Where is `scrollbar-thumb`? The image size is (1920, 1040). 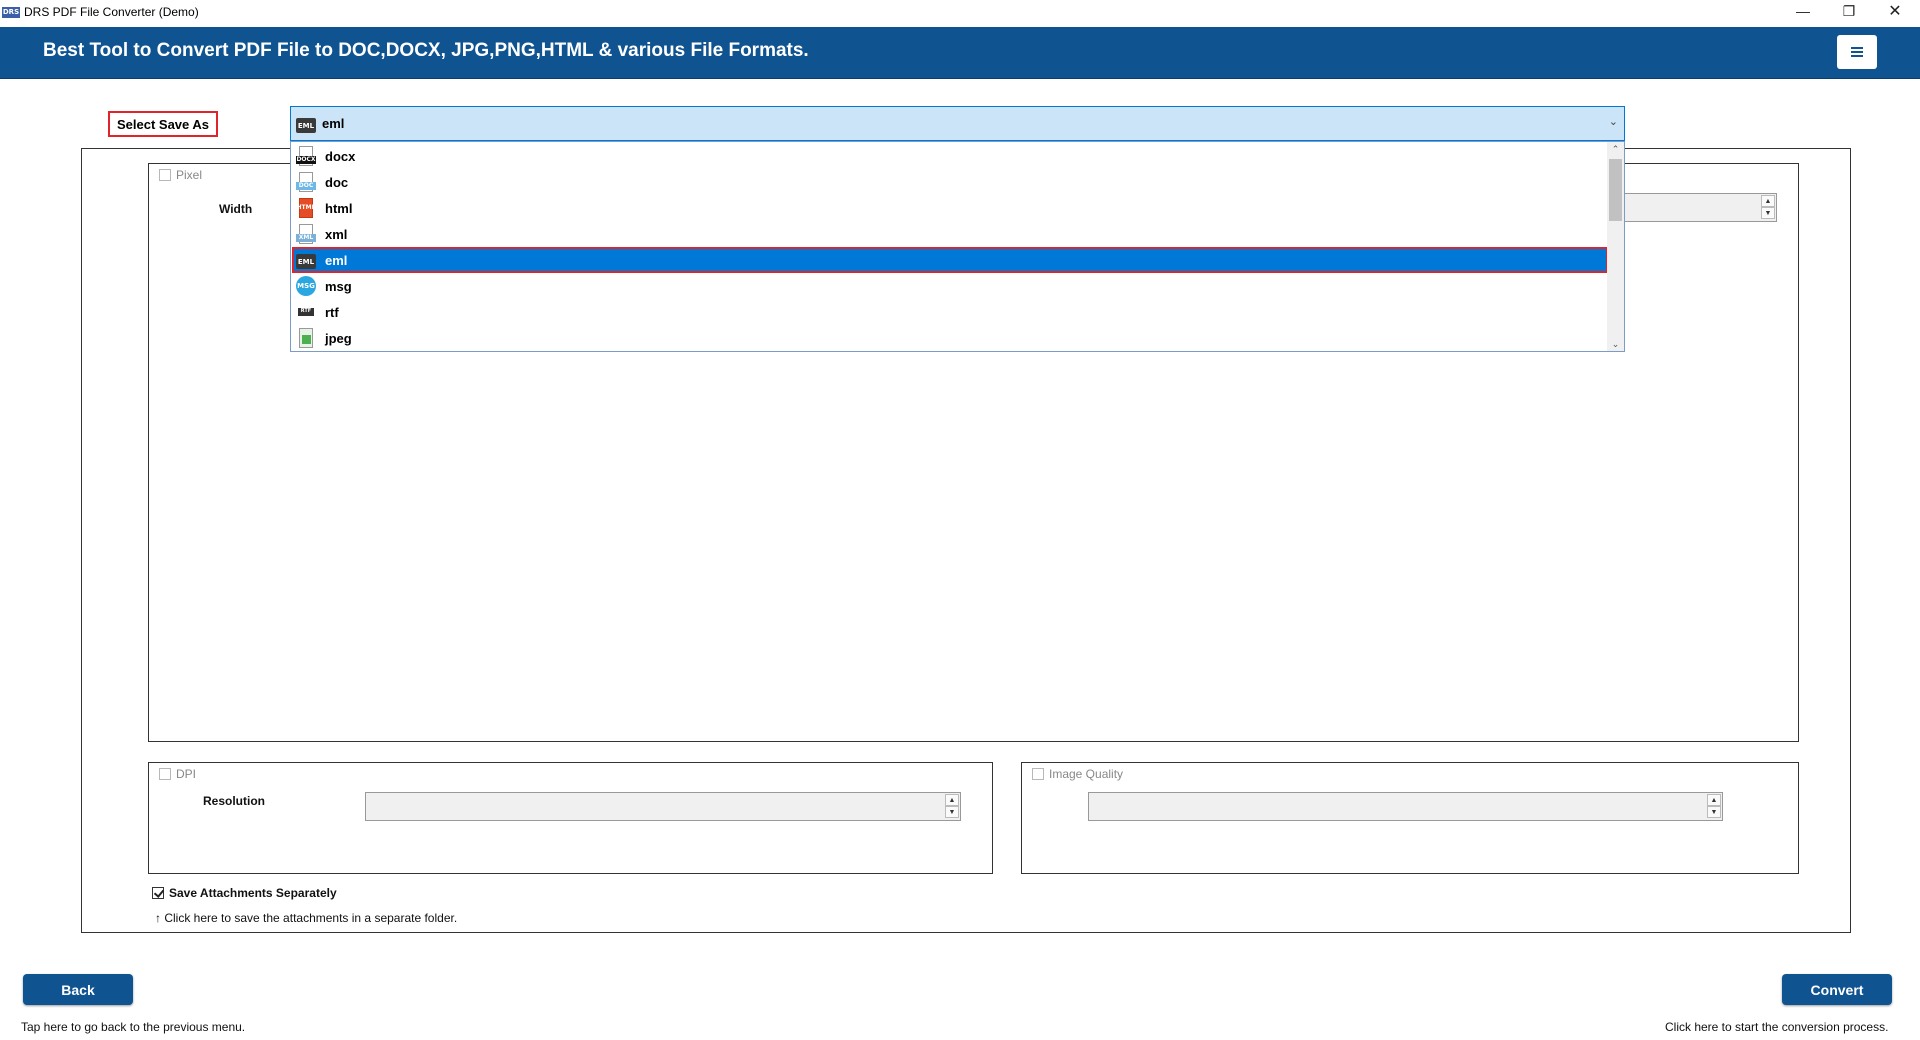
scrollbar-thumb is located at coordinates (1615, 190).